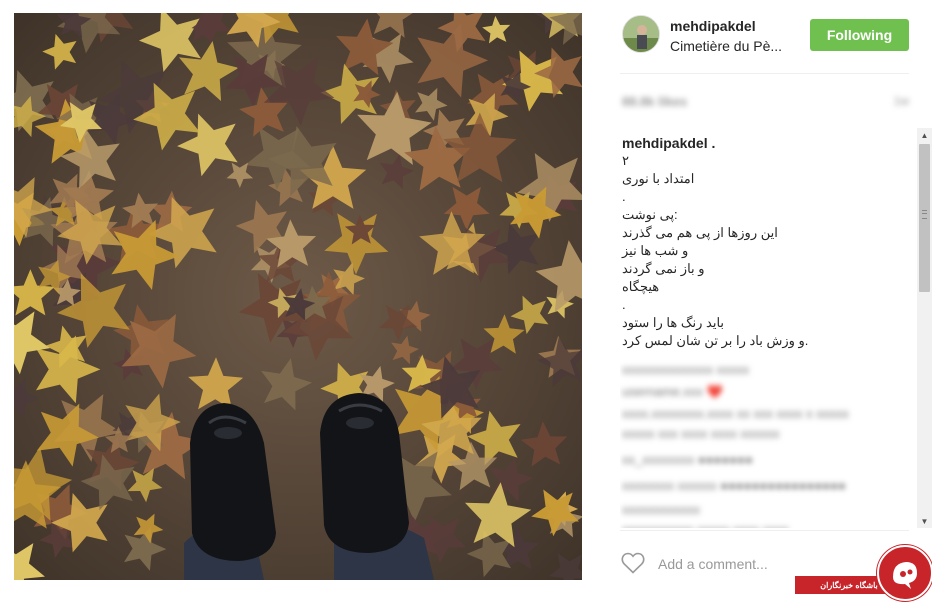 This screenshot has height=604, width=932. Describe the element at coordinates (668, 143) in the screenshot. I see `caption-username: mehdipakdel .` at that location.